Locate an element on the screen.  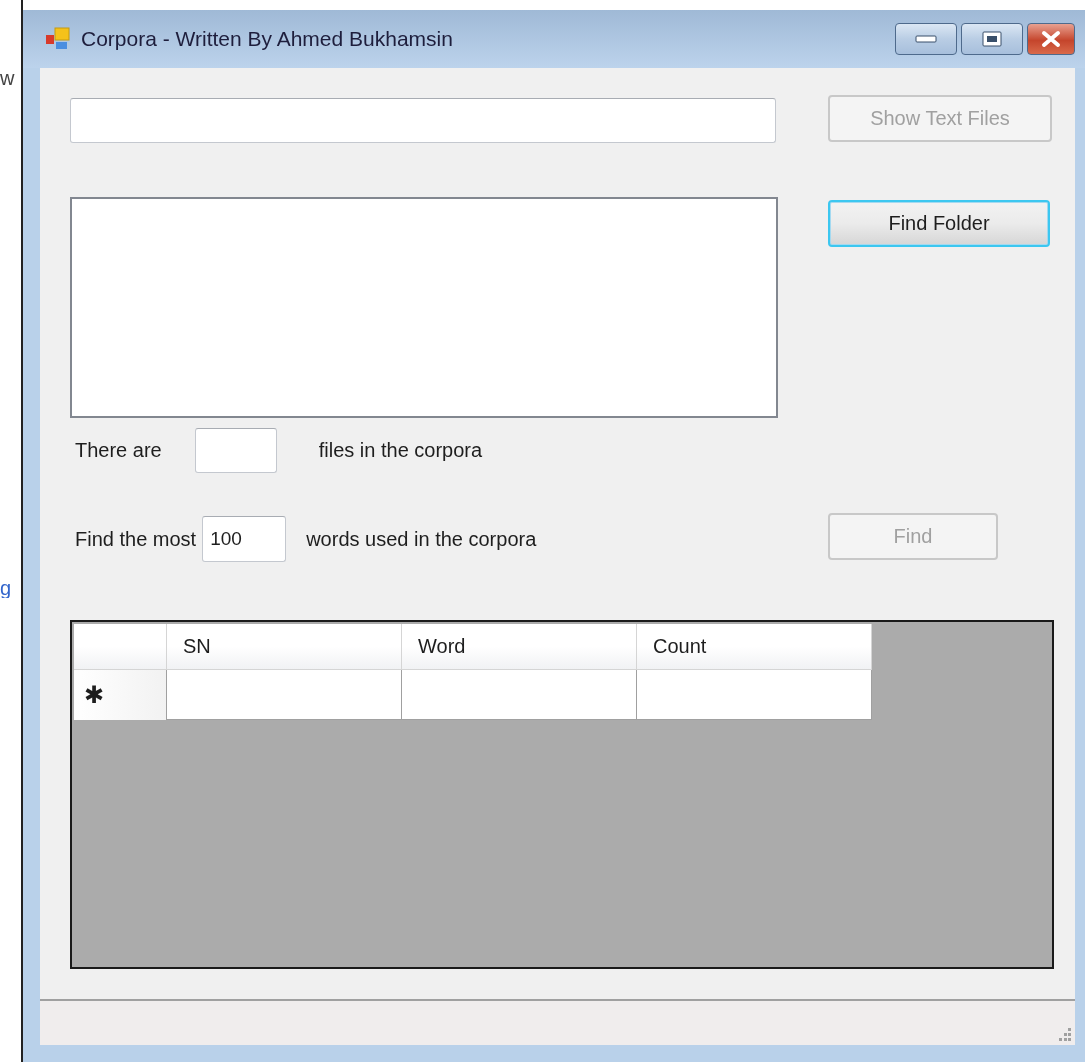
minimize-icon is located at coordinates (926, 39).